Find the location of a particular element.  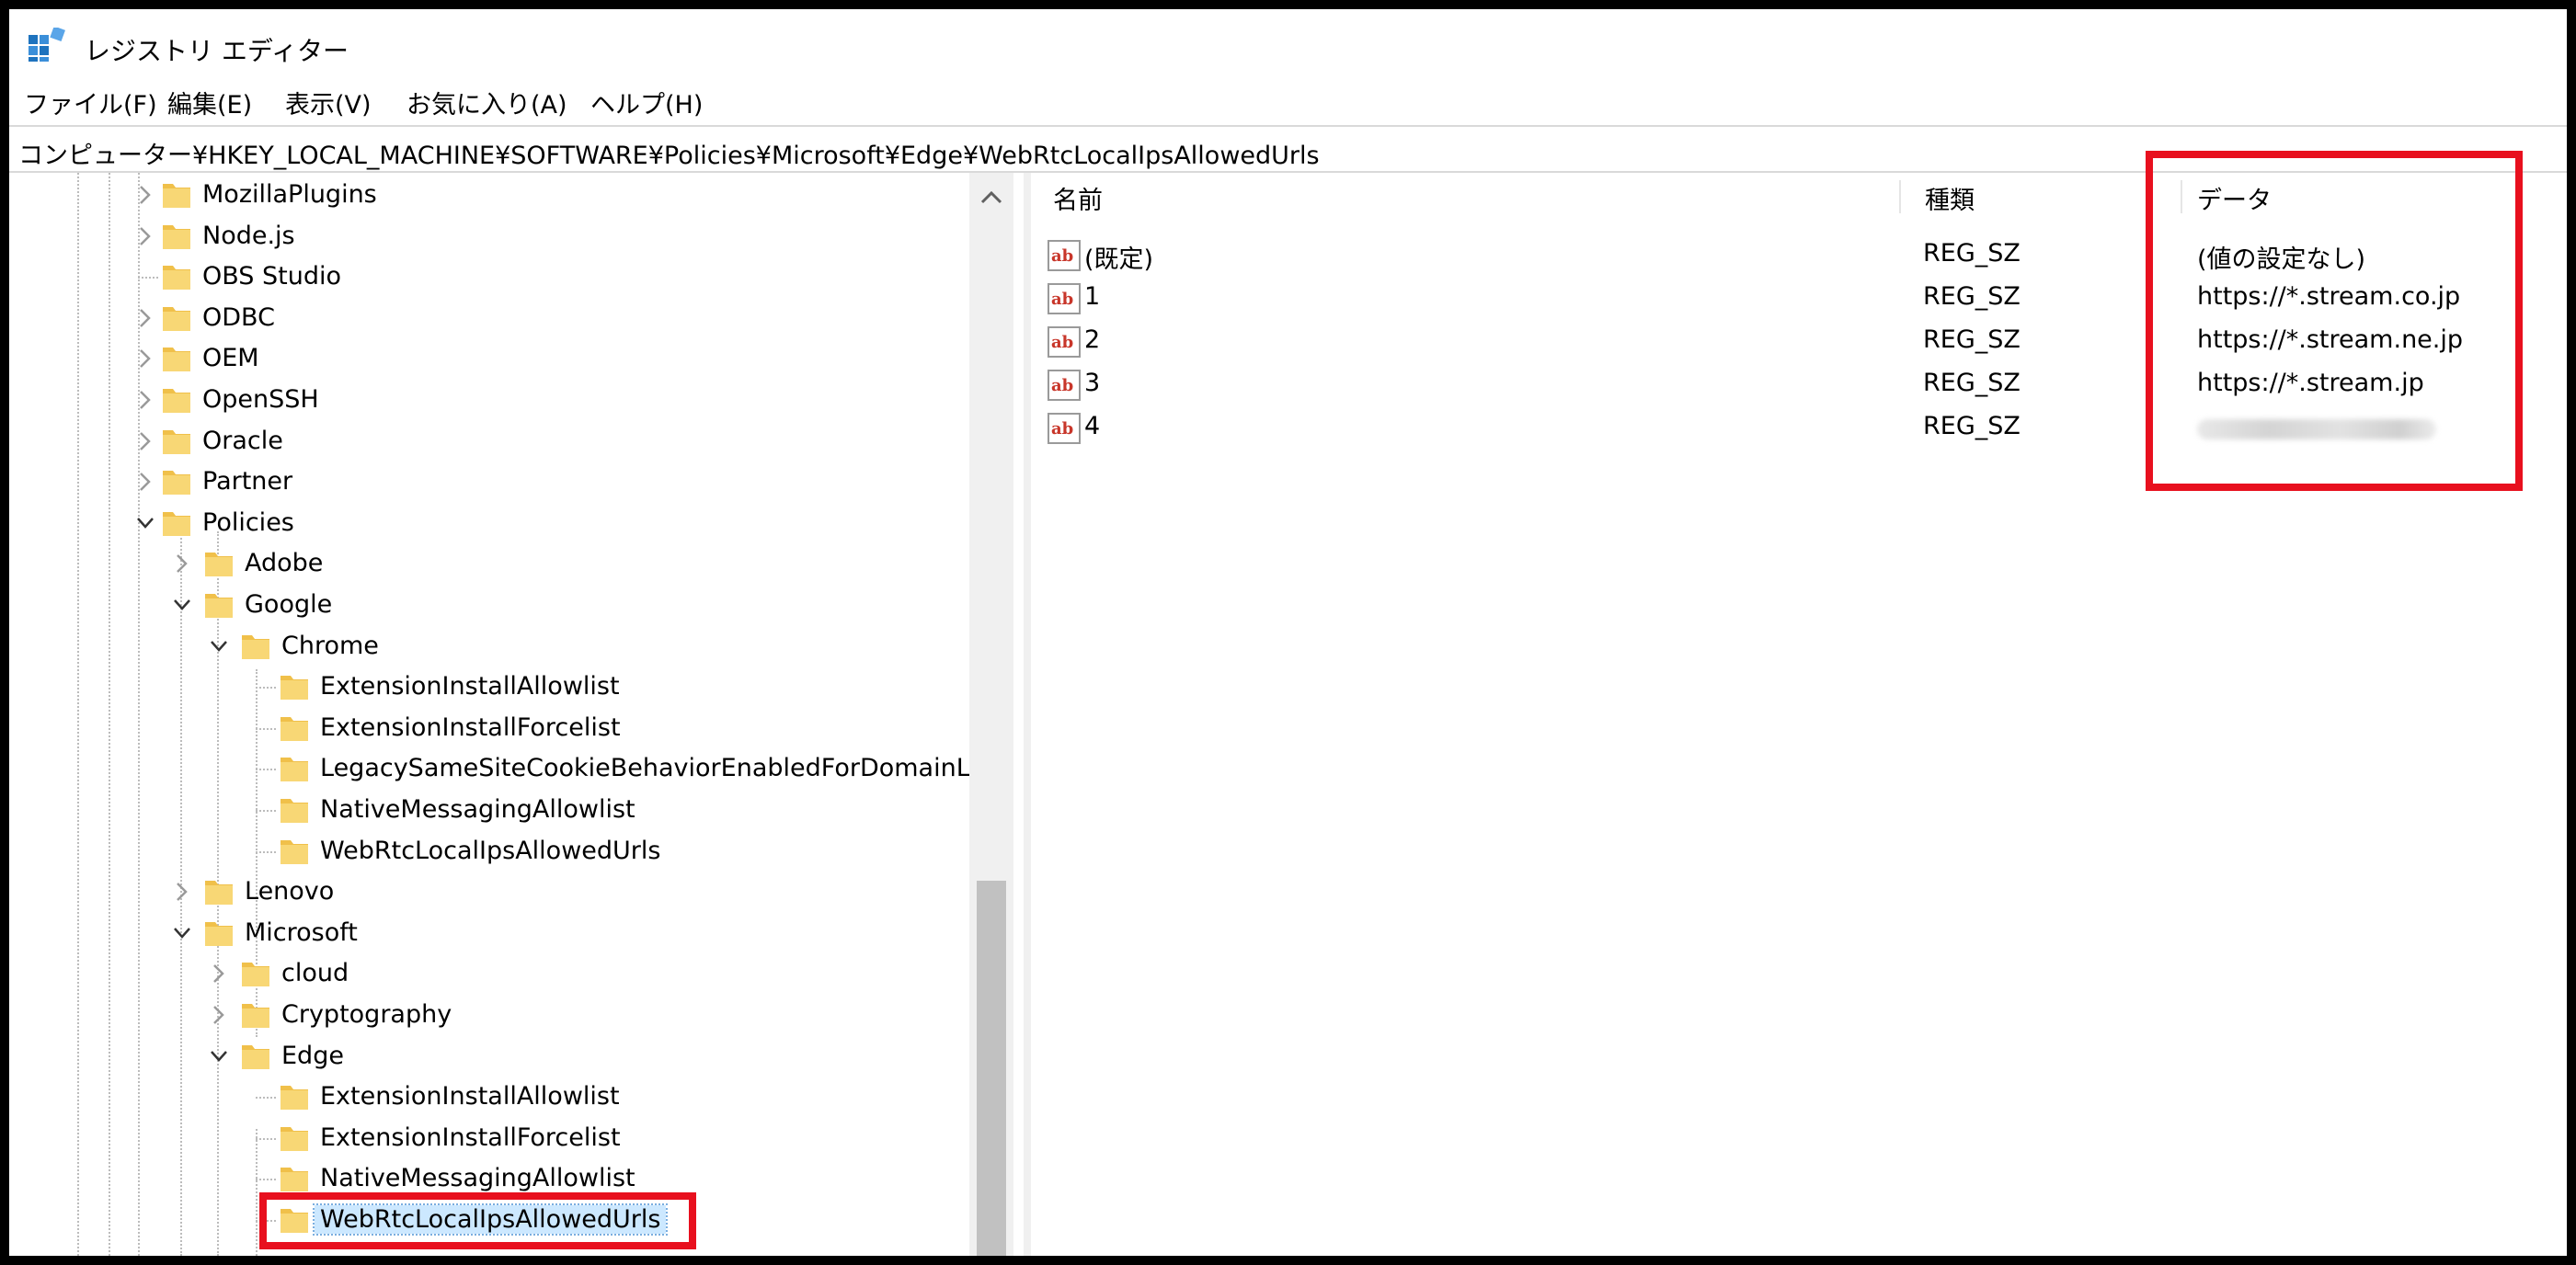

scroll-thumb is located at coordinates (992, 1068).